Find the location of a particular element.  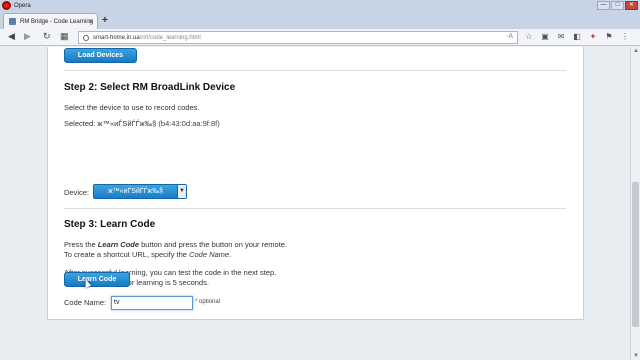

vertical-scrollbar: ▲ ▼ is located at coordinates (635, 203).